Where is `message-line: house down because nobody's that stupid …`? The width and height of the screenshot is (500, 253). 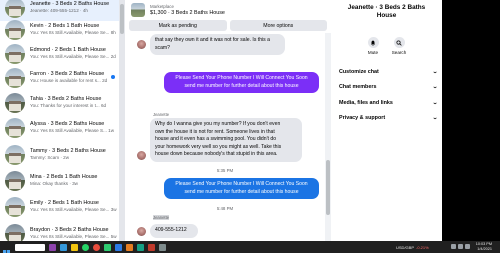
message-line: house down because nobody's that stupid … is located at coordinates (216, 154).